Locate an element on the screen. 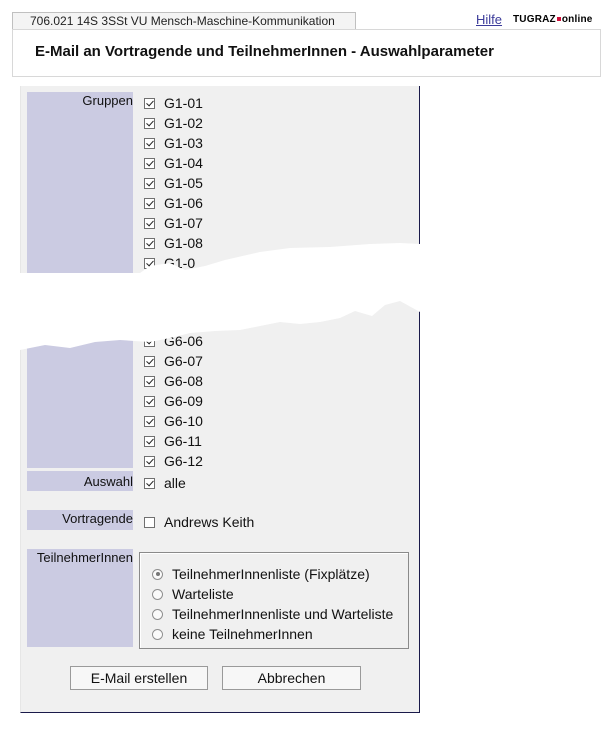  group-option: G6-10 is located at coordinates (173, 421).